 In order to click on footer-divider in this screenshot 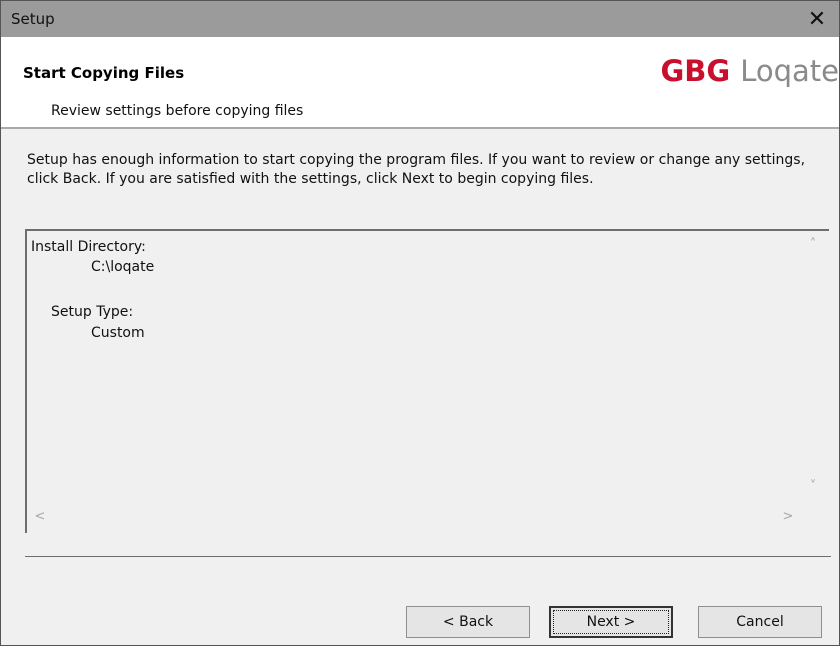, I will do `click(428, 556)`.